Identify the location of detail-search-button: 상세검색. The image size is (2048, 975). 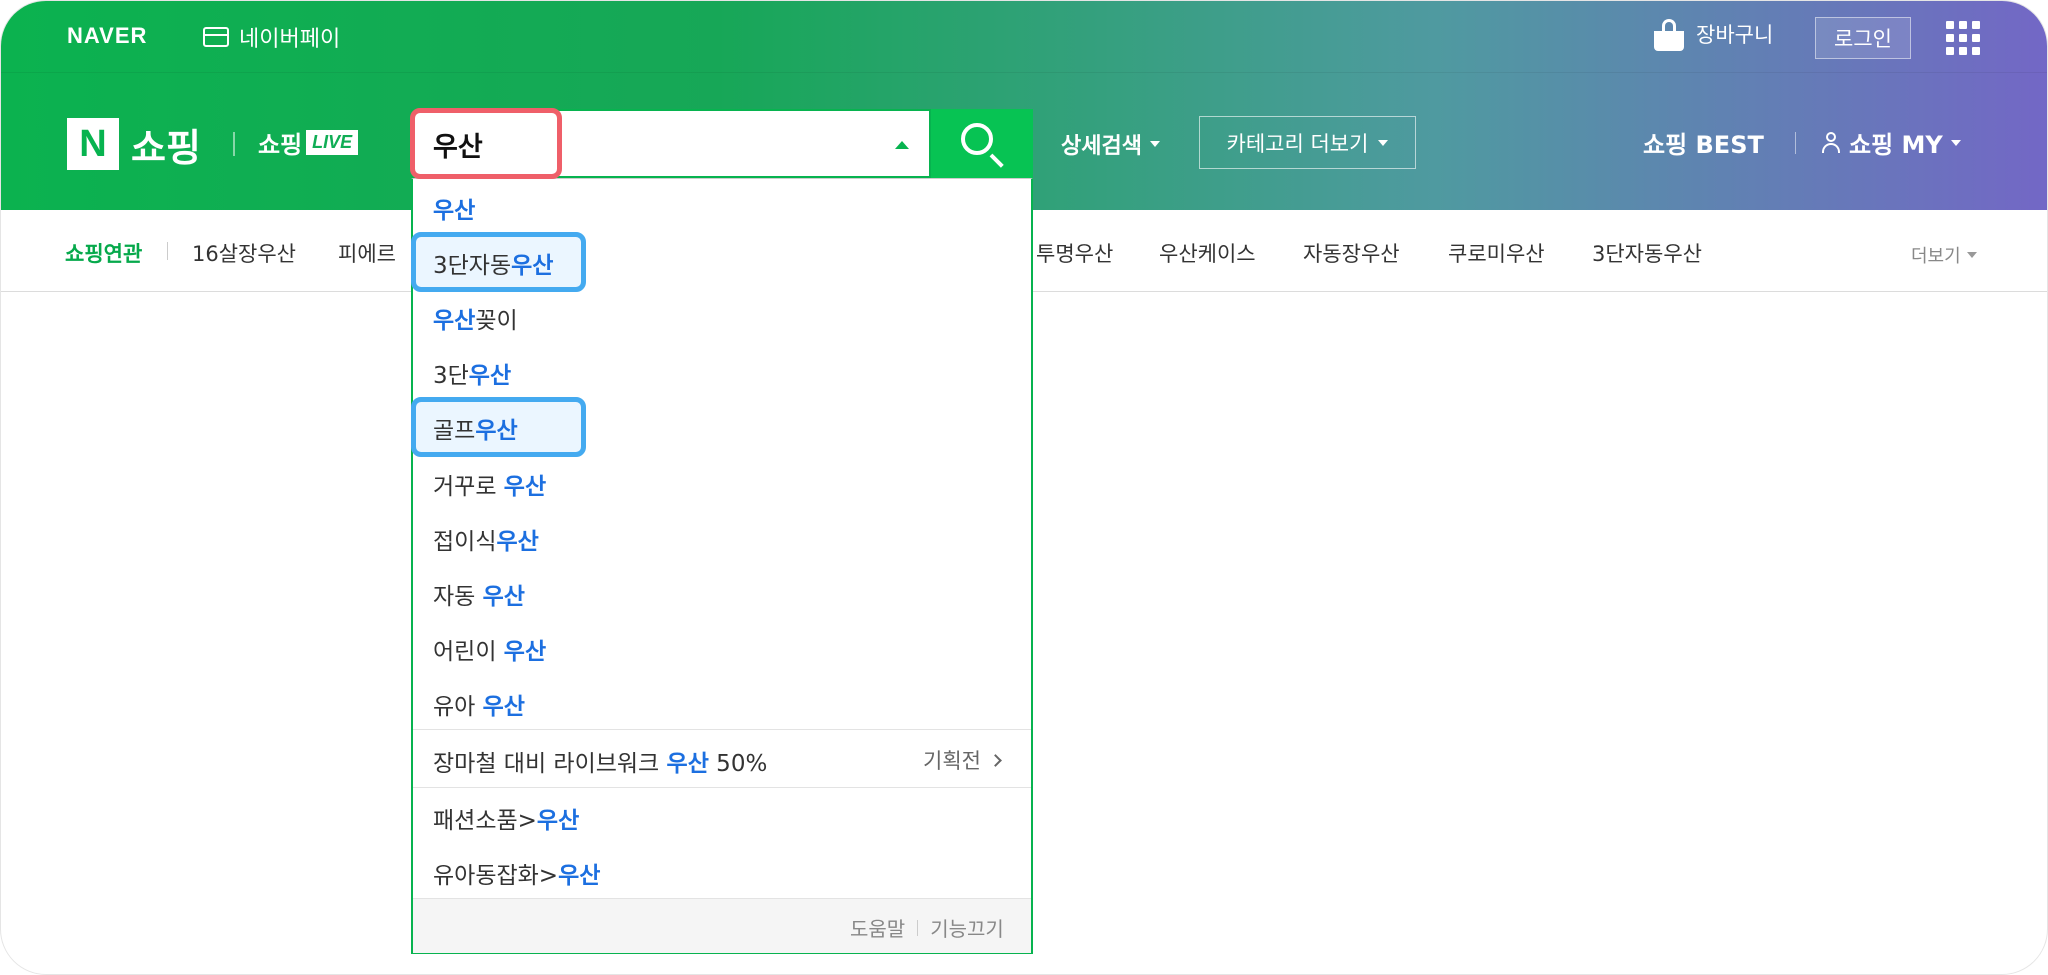
(1110, 144).